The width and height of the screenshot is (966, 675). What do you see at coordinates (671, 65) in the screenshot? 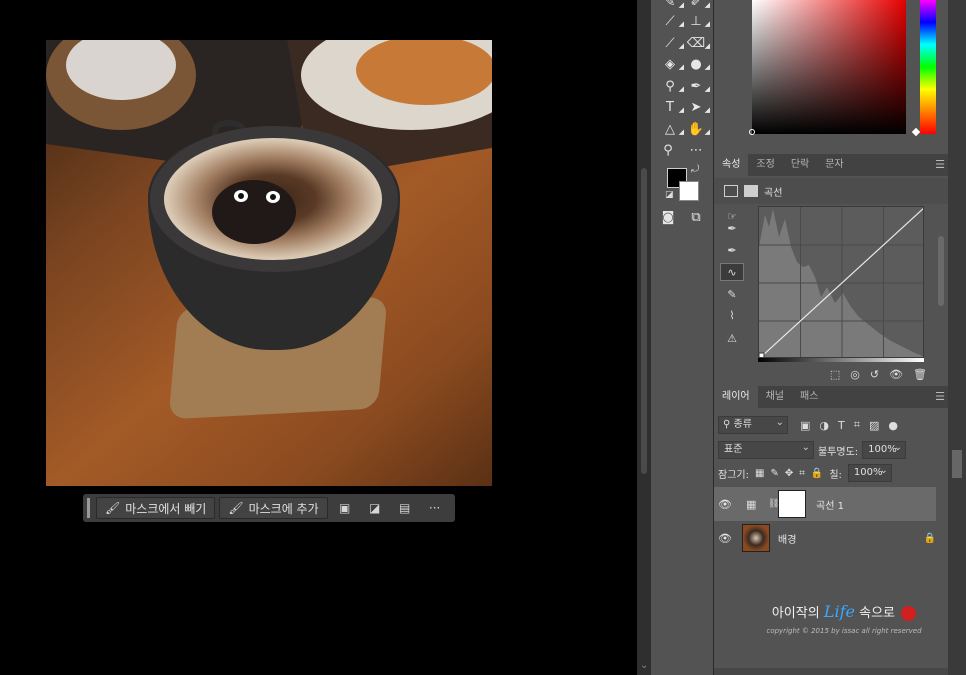
I see `paint-bucket-icon: ◈ ◢` at bounding box center [671, 65].